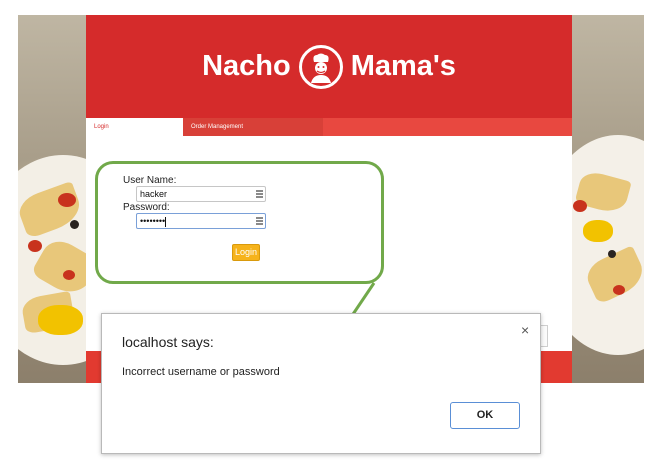 The height and width of the screenshot is (468, 662). I want to click on dialog-message: Incorrect username or password, so click(201, 372).